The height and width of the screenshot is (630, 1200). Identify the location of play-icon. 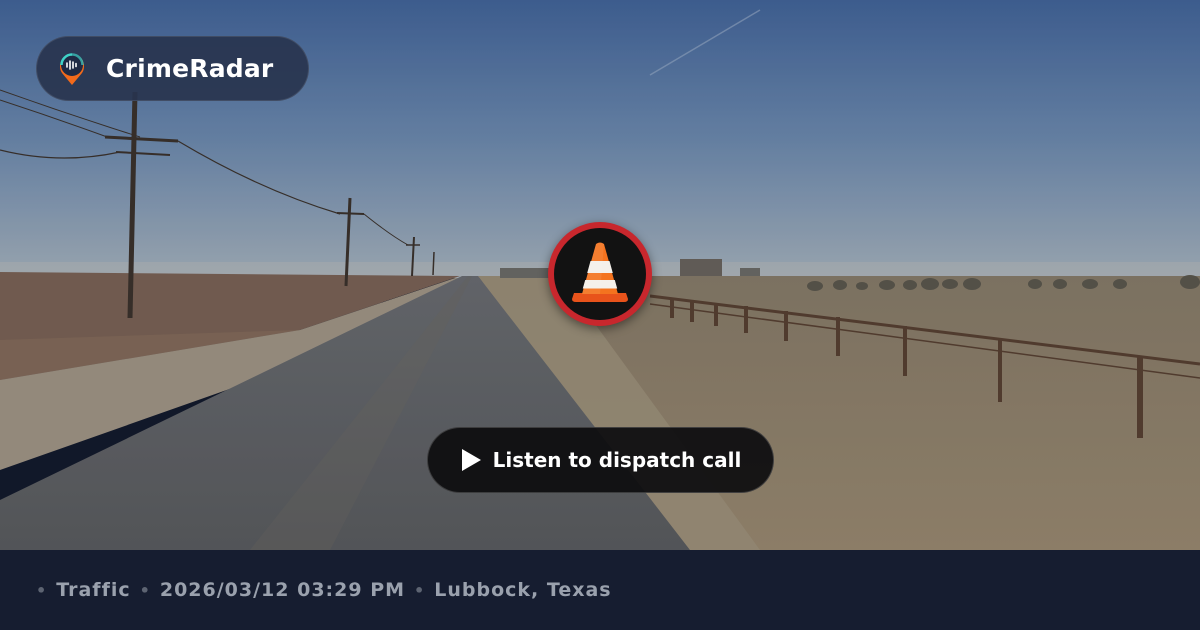
(471, 460).